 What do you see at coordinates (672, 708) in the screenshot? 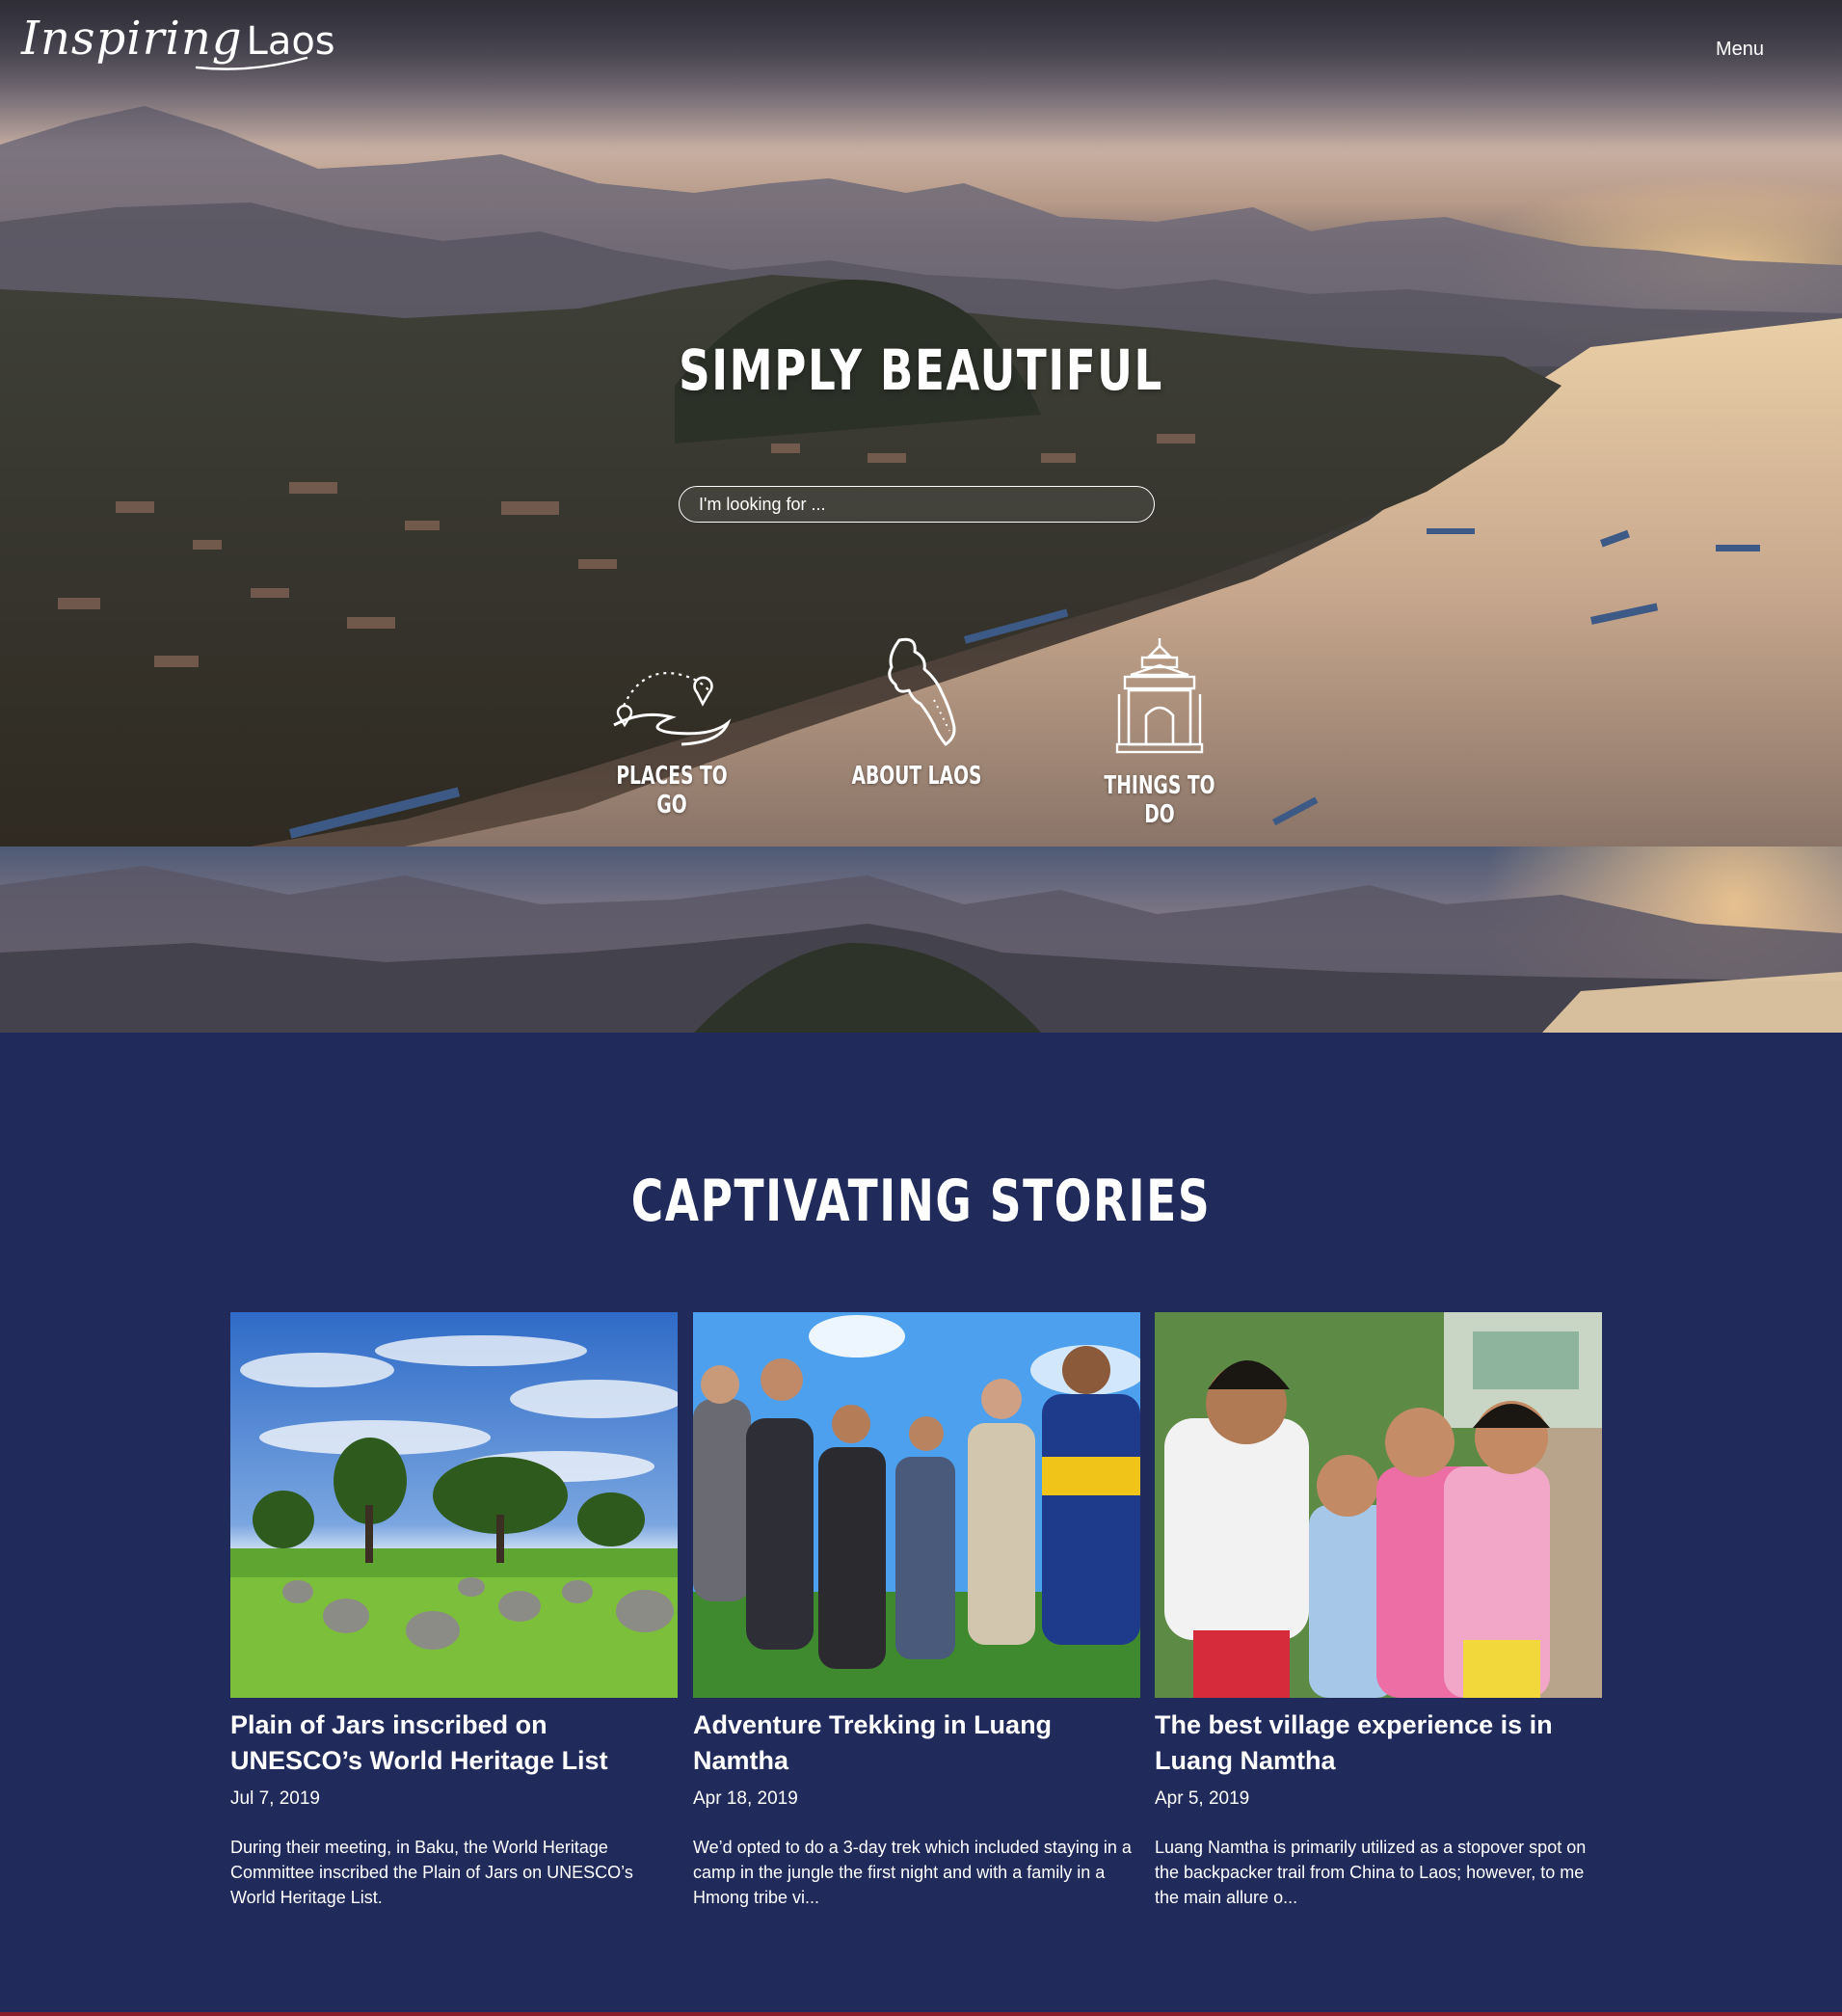
I see `route-pins-icon` at bounding box center [672, 708].